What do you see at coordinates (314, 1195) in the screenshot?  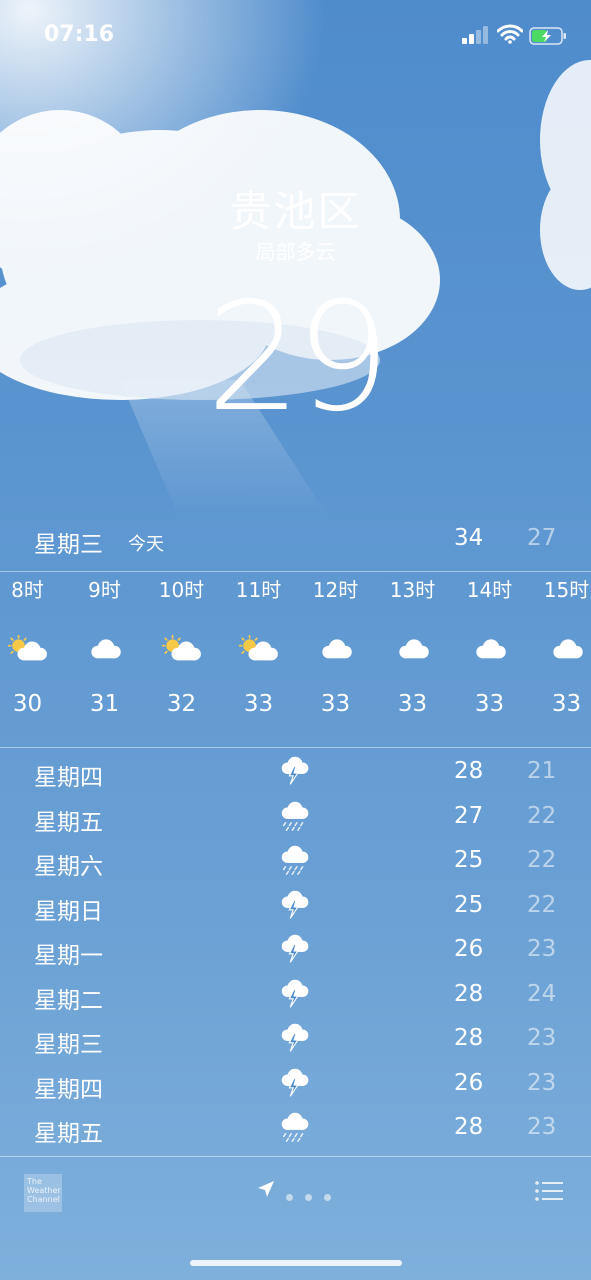 I see `page-dots` at bounding box center [314, 1195].